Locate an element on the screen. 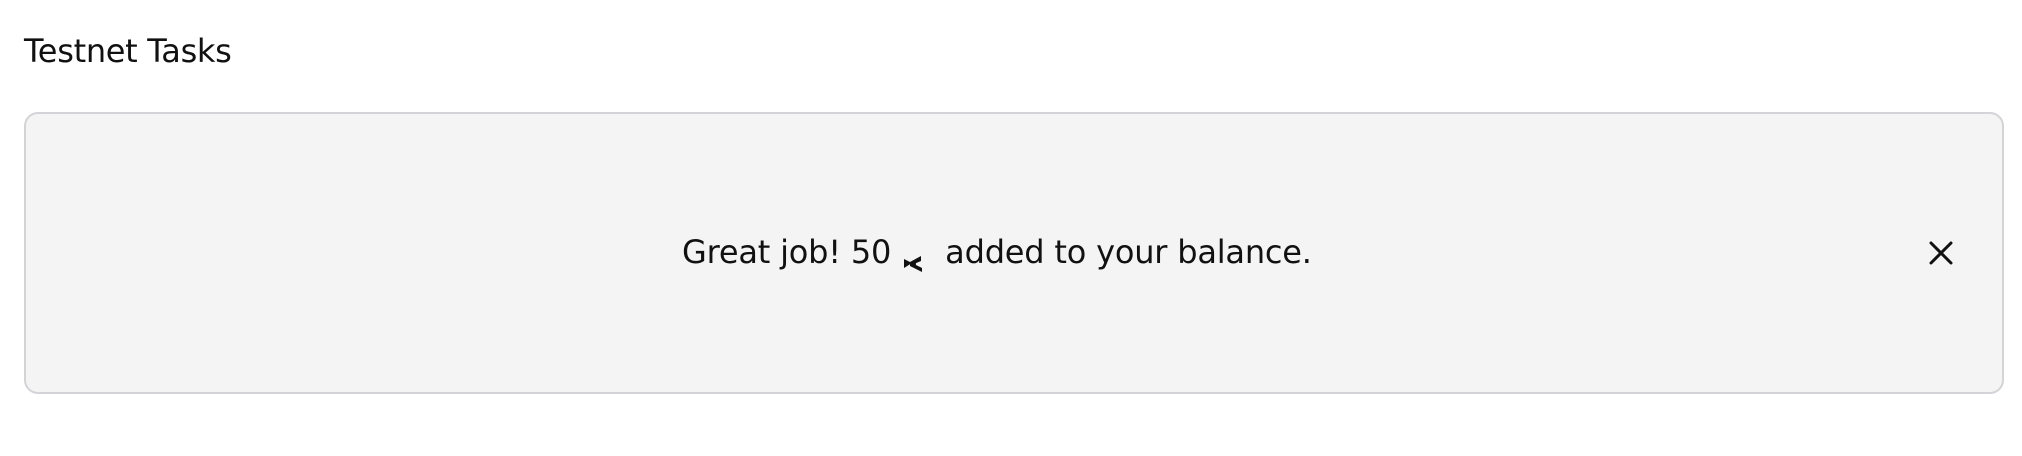 Image resolution: width=2022 pixels, height=456 pixels. close-button is located at coordinates (1941, 255).